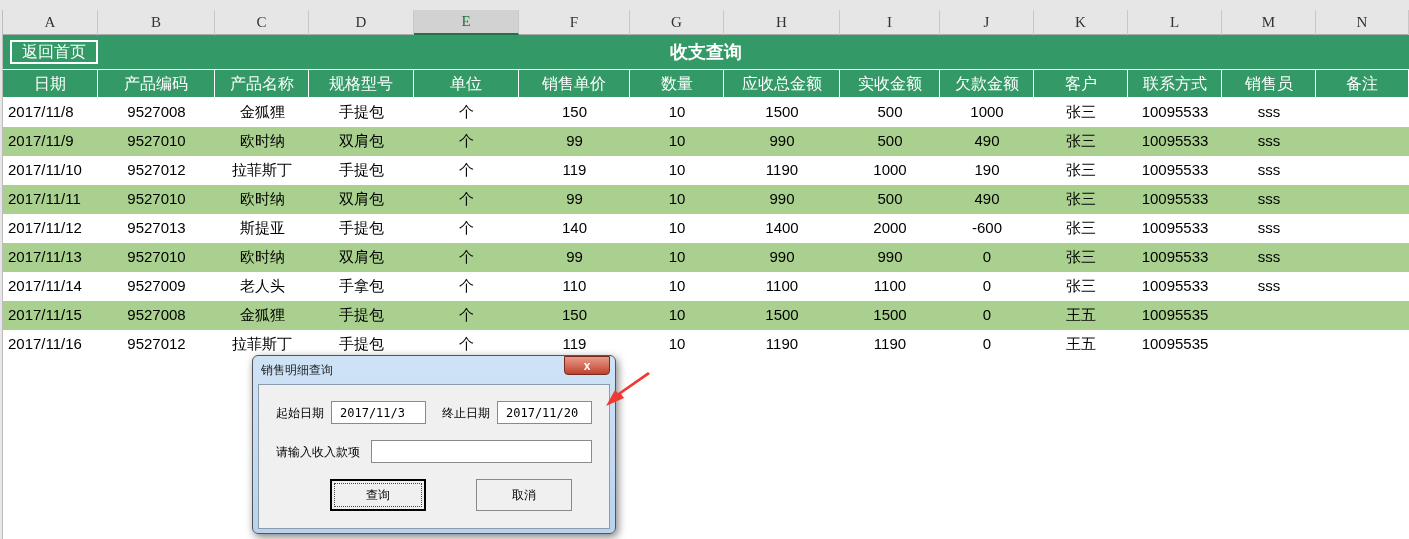 This screenshot has height=539, width=1409. Describe the element at coordinates (41, 112) in the screenshot. I see `table-cell-text: 2017/11/8` at that location.